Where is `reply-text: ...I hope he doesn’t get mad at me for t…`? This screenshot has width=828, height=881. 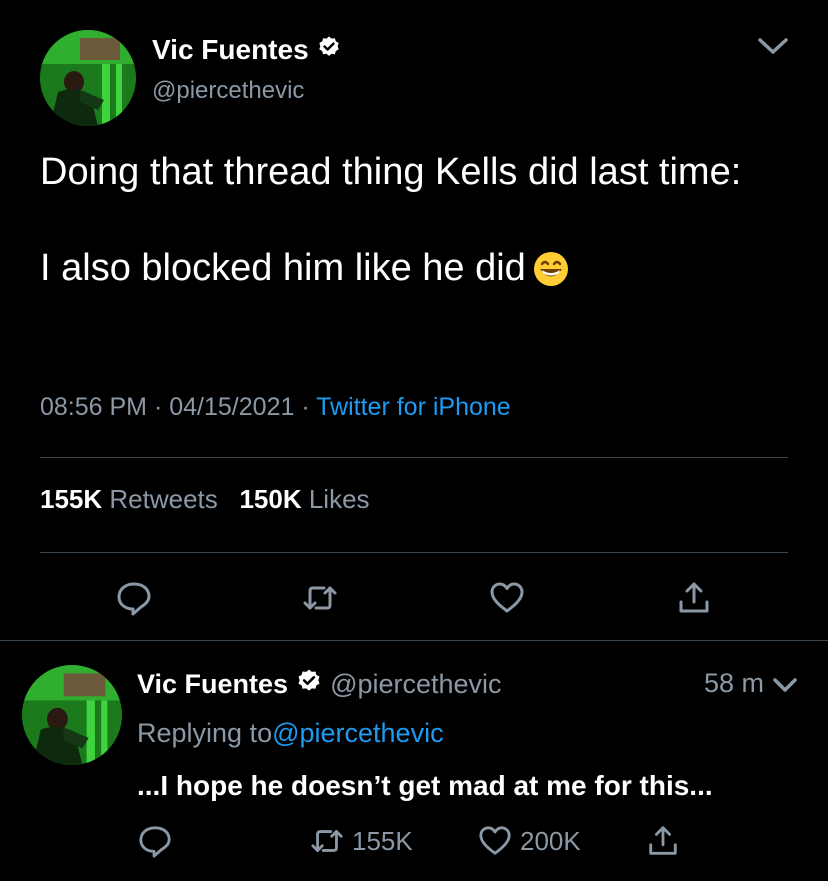
reply-text: ...I hope he doesn’t get mad at me for t… is located at coordinates (425, 785).